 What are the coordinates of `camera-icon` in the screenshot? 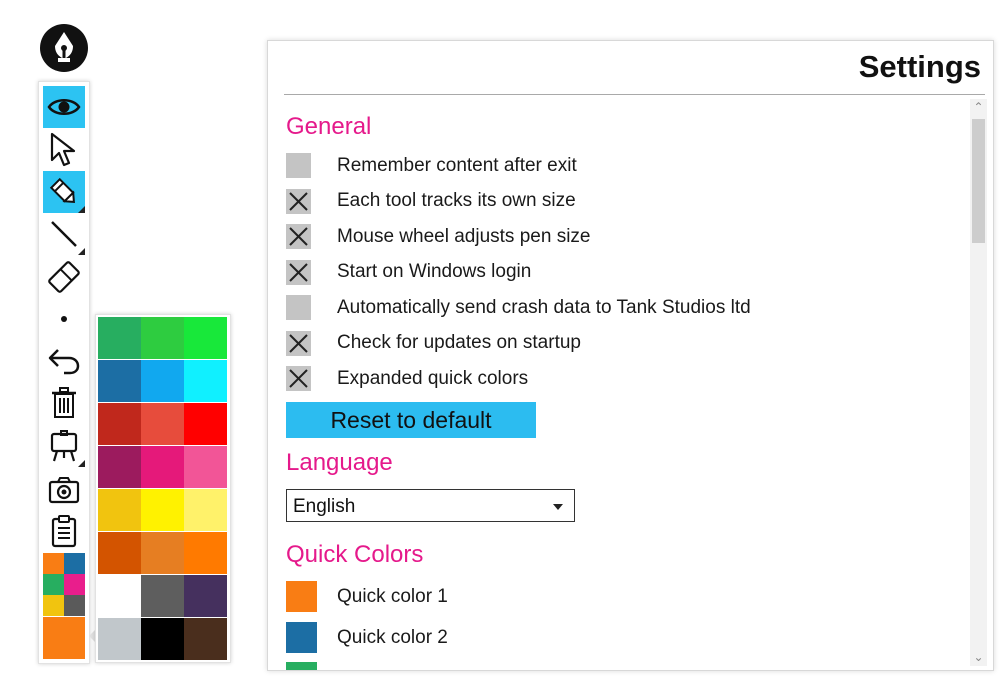 It's located at (64, 490).